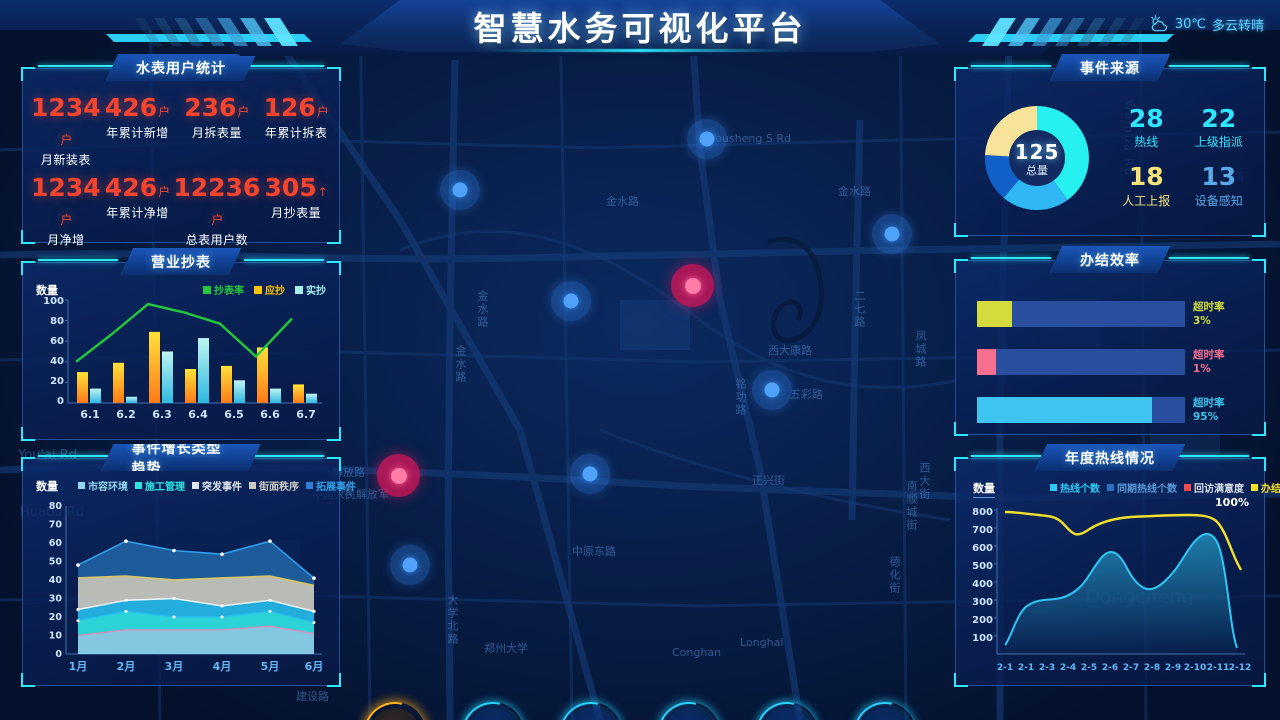 The image size is (1280, 720). Describe the element at coordinates (296, 211) in the screenshot. I see `stat-cell: 305↑ 月抄表量` at that location.